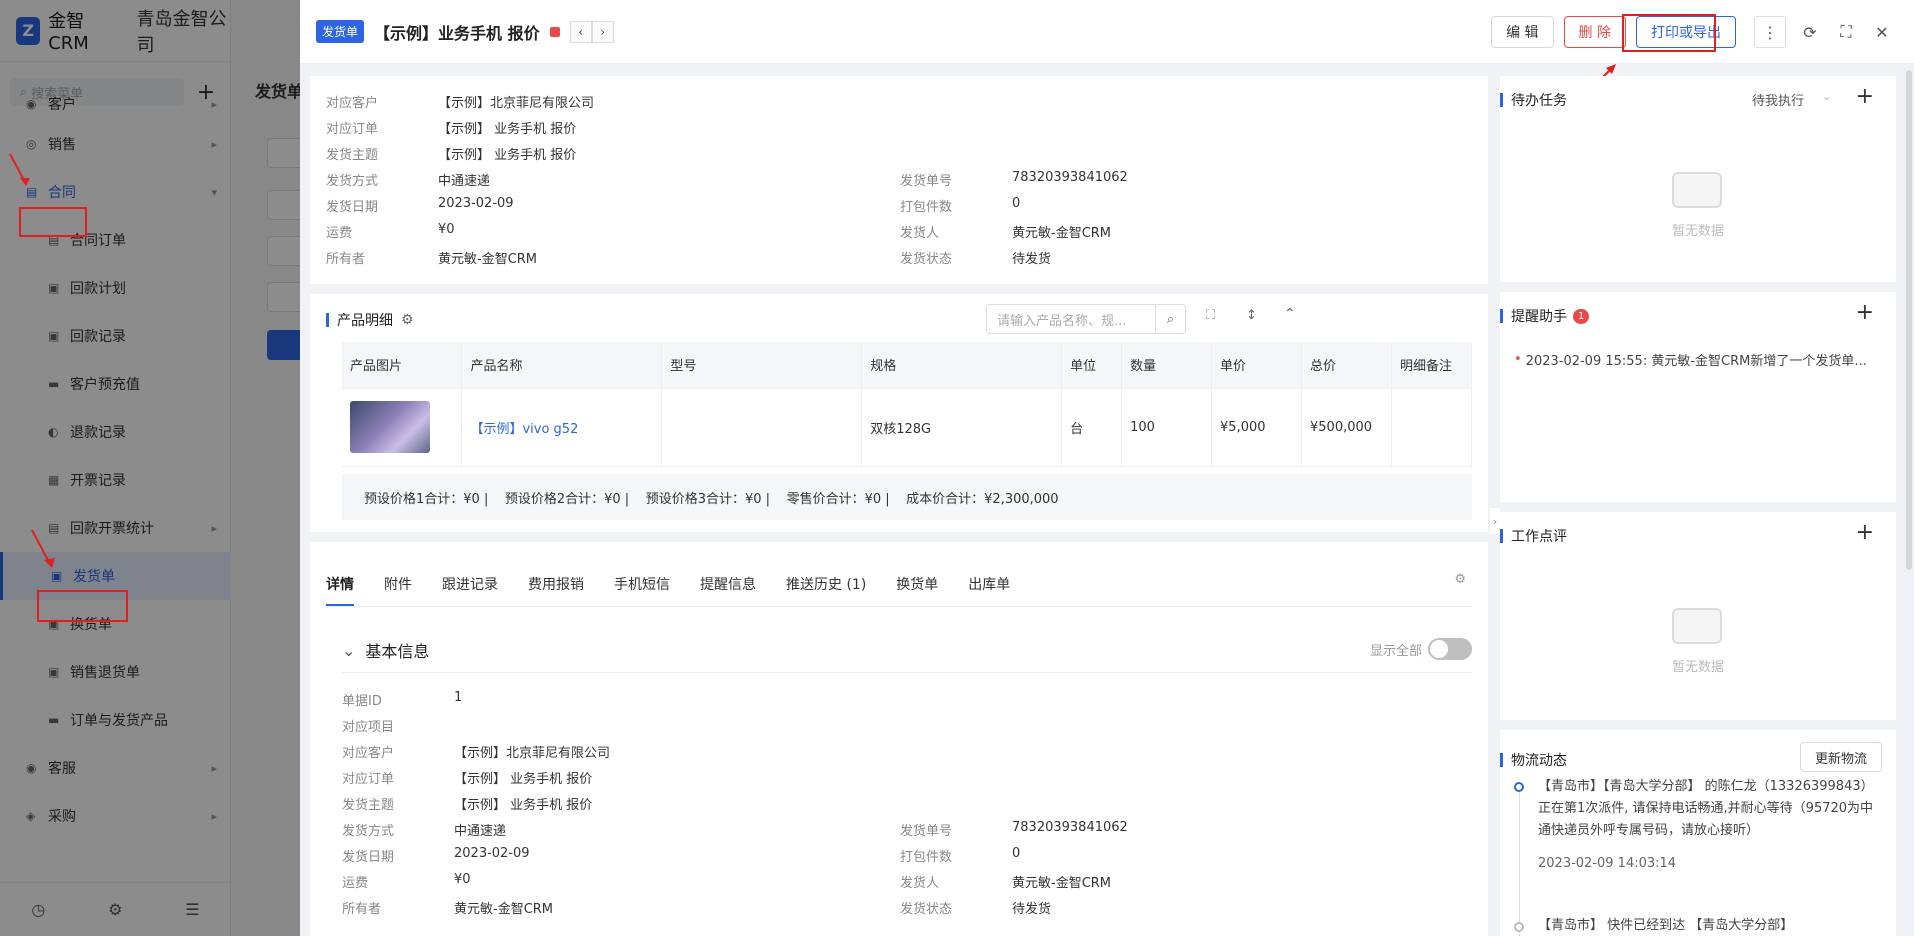  Describe the element at coordinates (1697, 190) in the screenshot. I see `empty-box-icon` at that location.